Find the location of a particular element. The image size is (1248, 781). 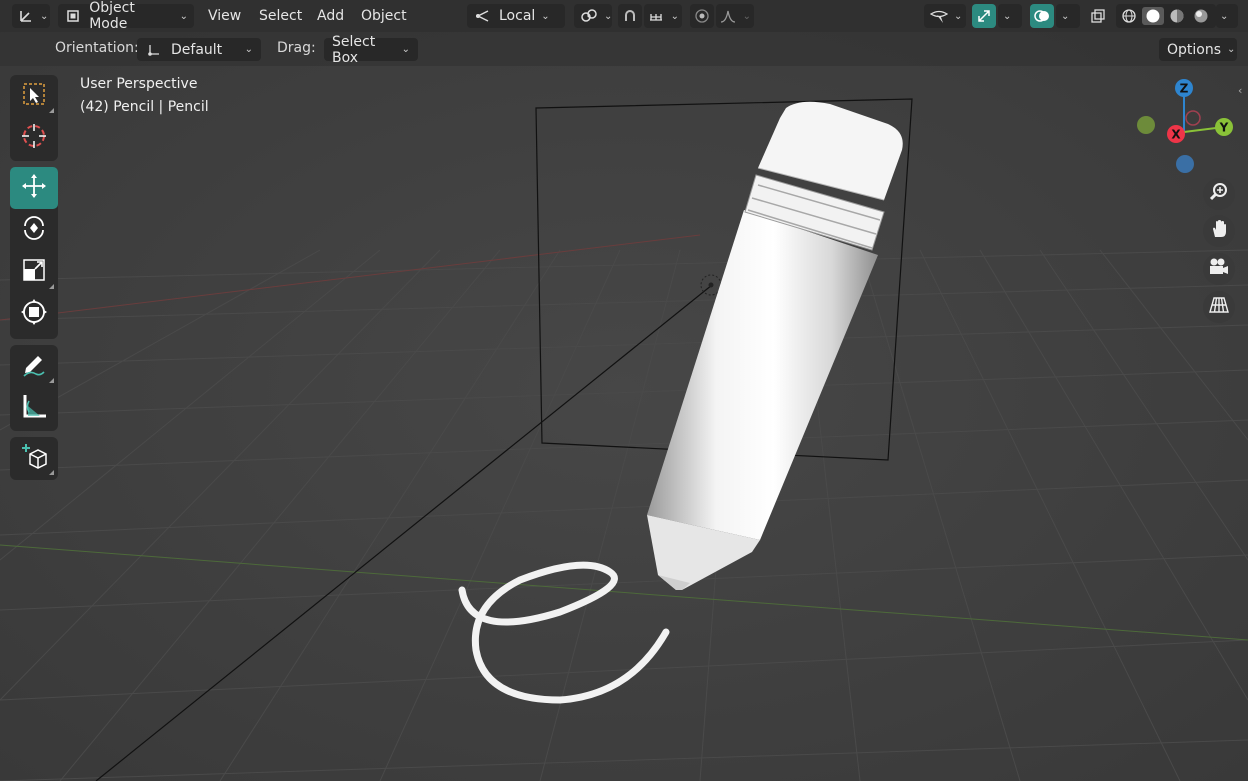

add-cube-icon is located at coordinates (34, 458).